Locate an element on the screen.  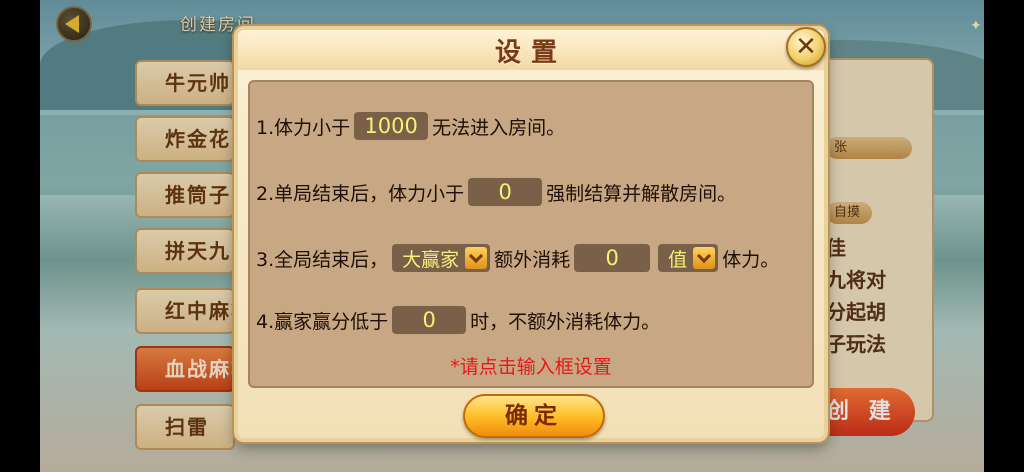
settings-row-4: 4.赢家赢分低于 0 时，不额外消耗体力。 is located at coordinates (458, 320).